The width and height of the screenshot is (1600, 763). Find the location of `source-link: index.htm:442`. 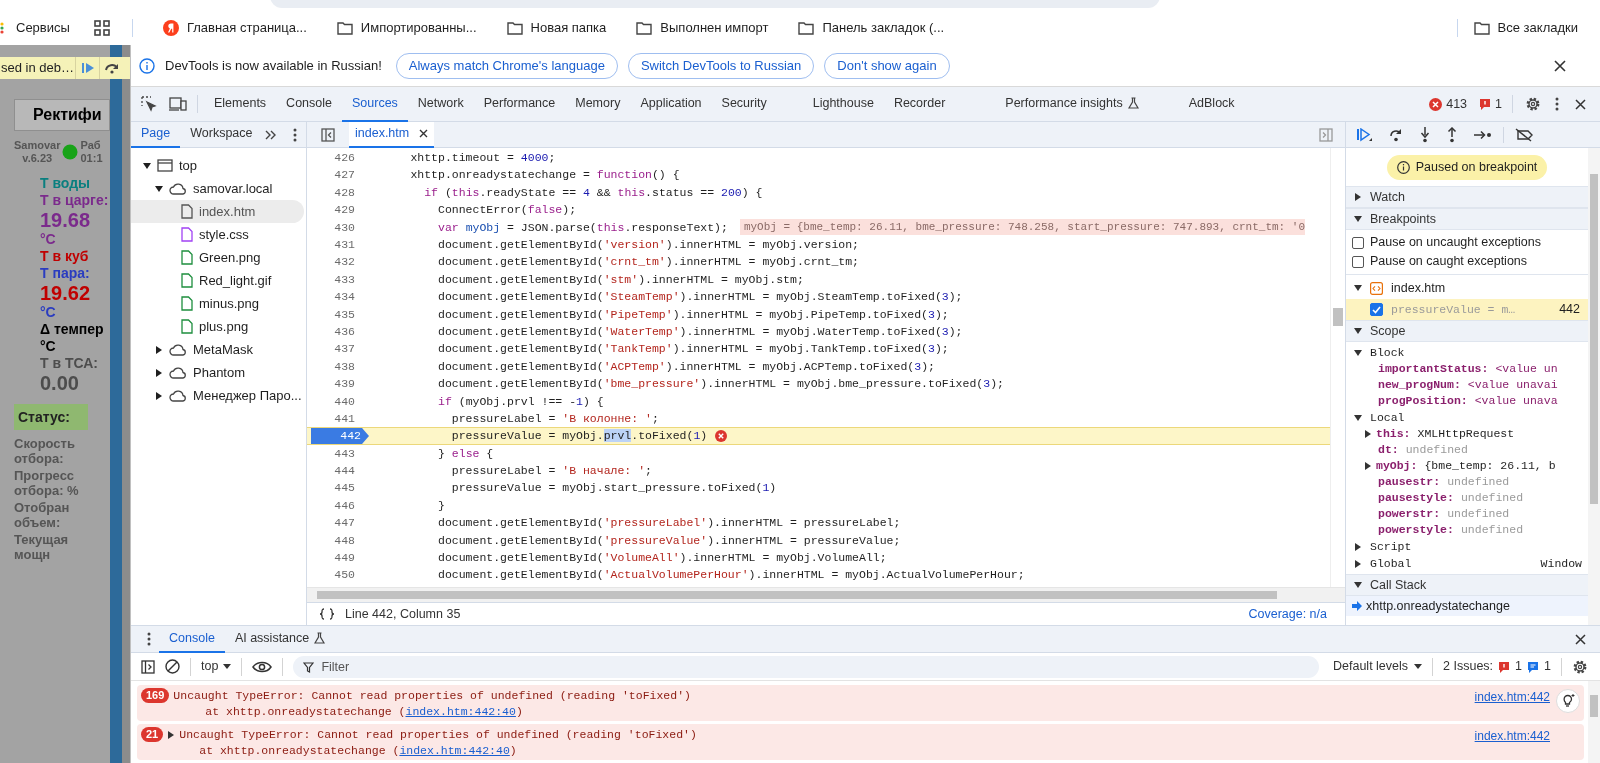

source-link: index.htm:442 is located at coordinates (1512, 736).